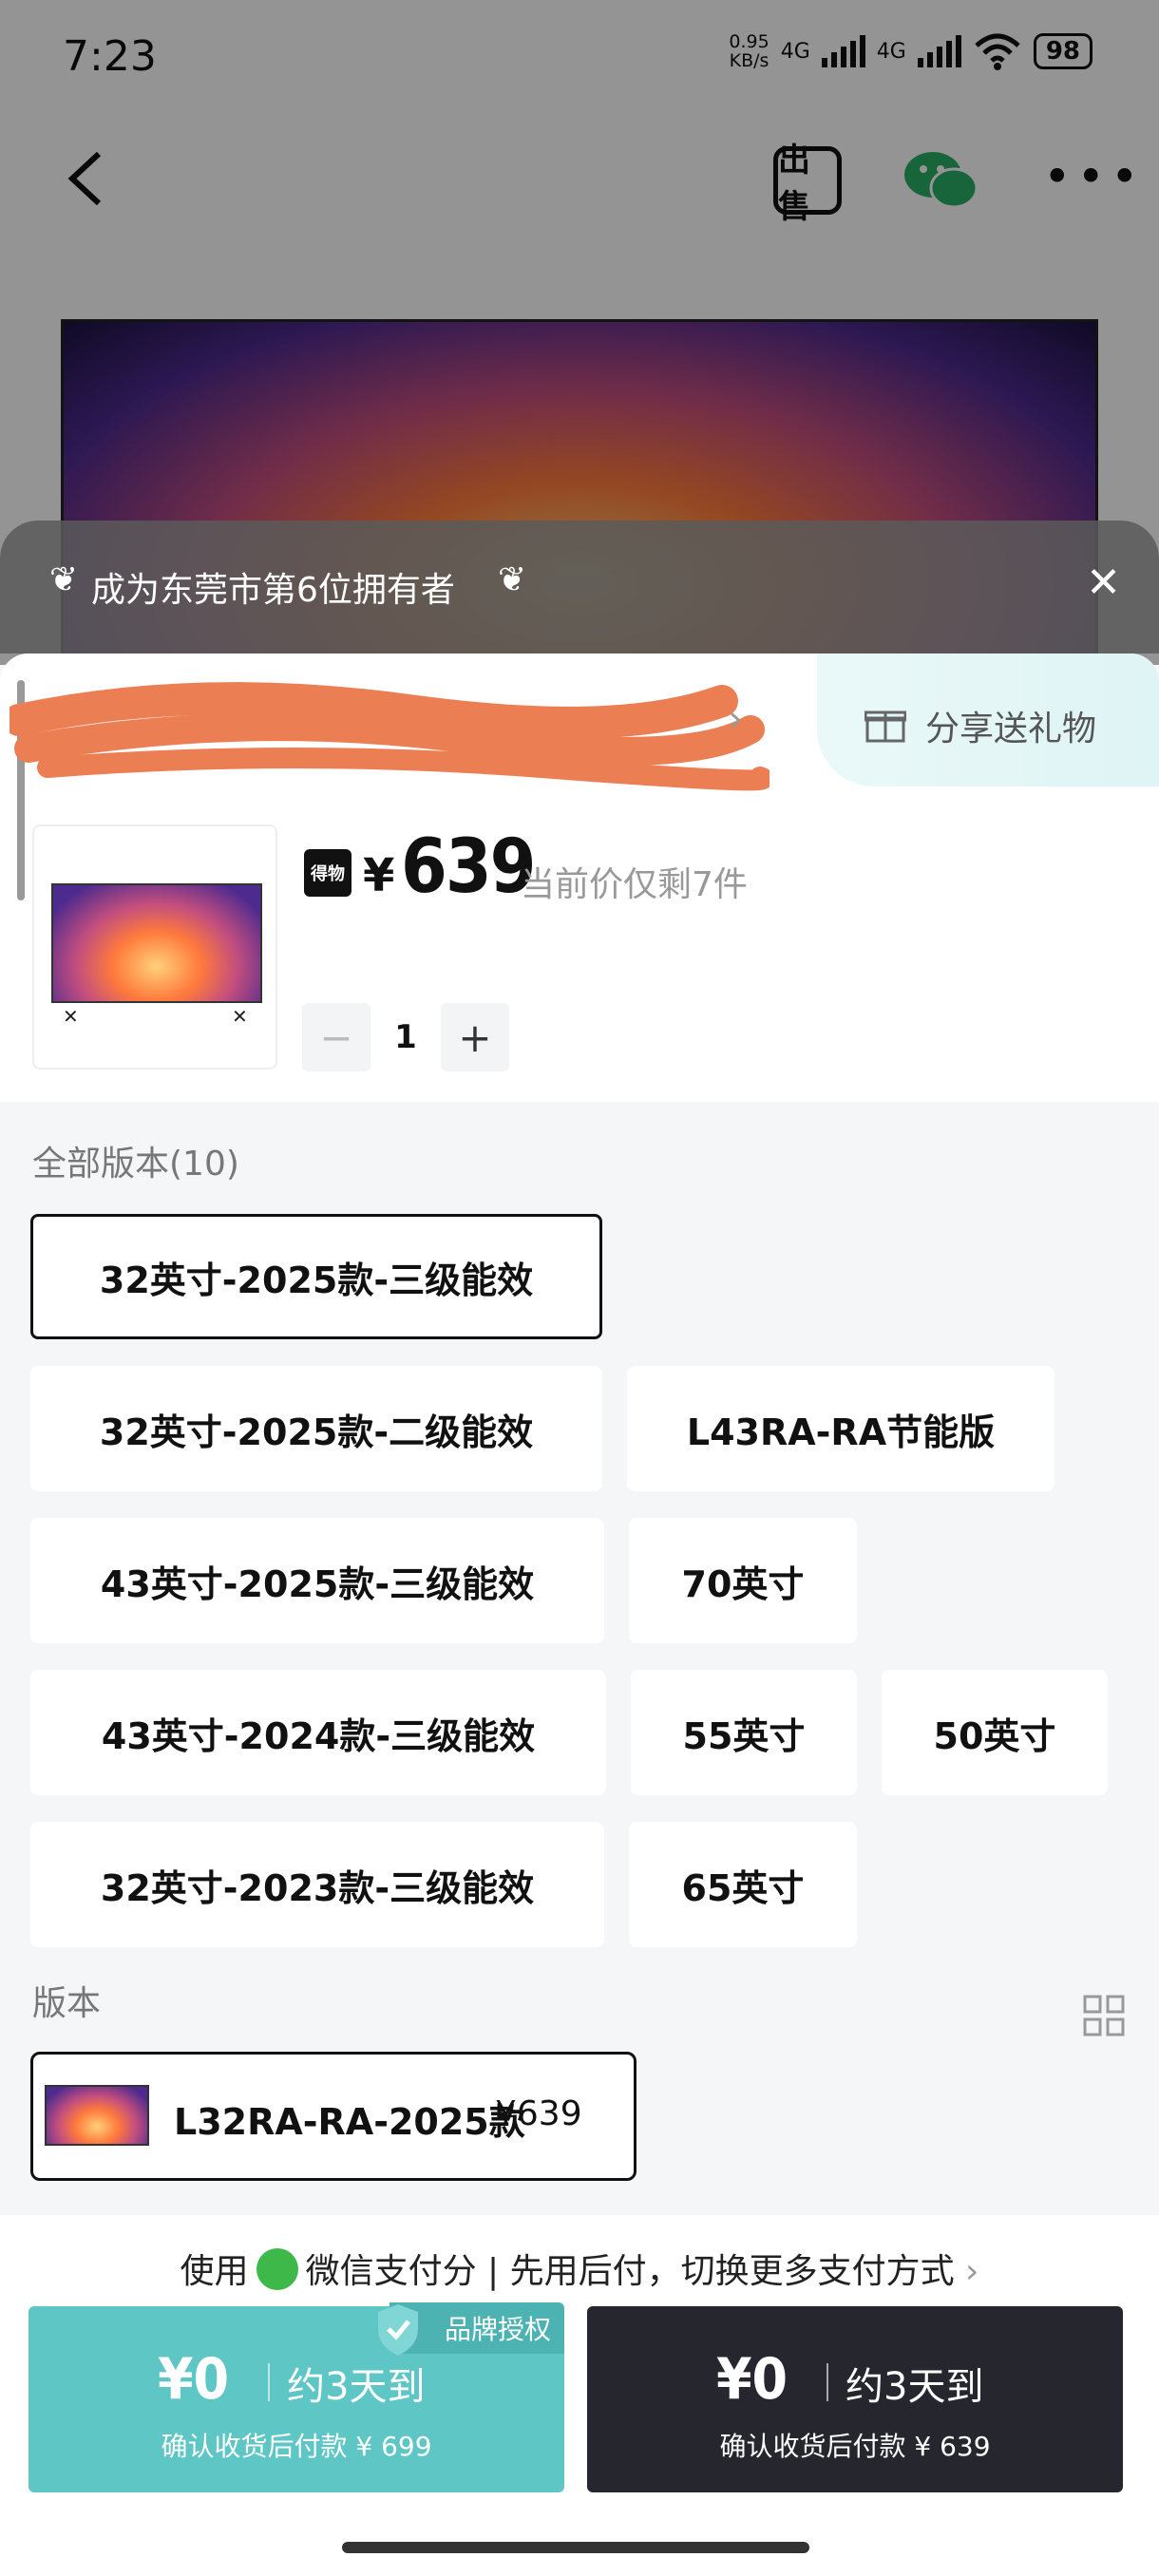 The image size is (1159, 2576). Describe the element at coordinates (512, 579) in the screenshot. I see `laurel-right-icon: ❦` at that location.